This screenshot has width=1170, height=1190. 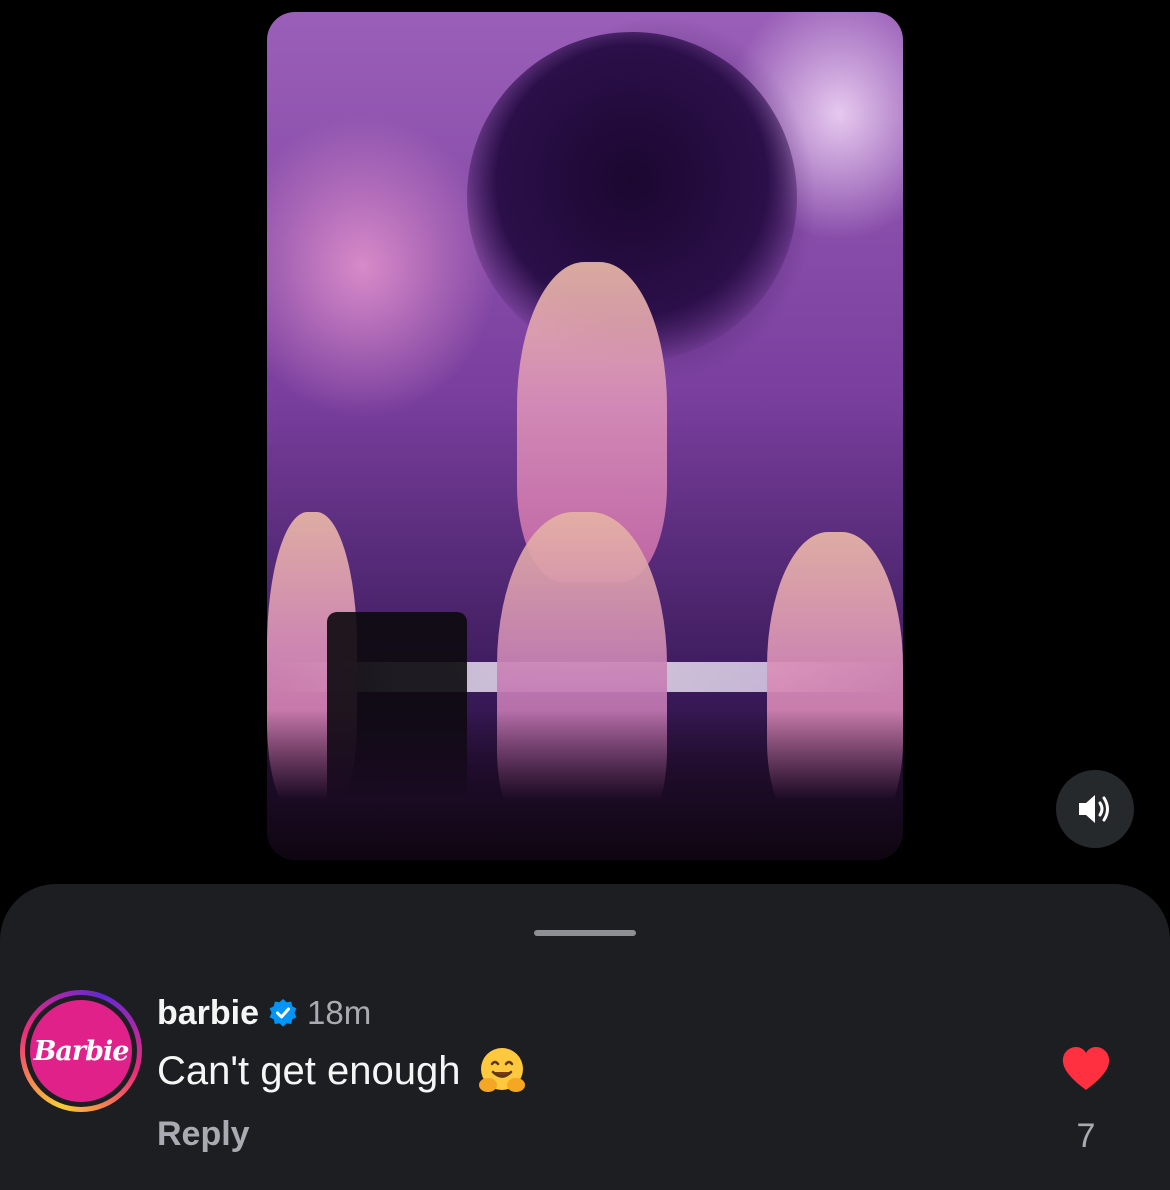 I want to click on avatar-story-ring: Barbie, so click(x=81, y=1051).